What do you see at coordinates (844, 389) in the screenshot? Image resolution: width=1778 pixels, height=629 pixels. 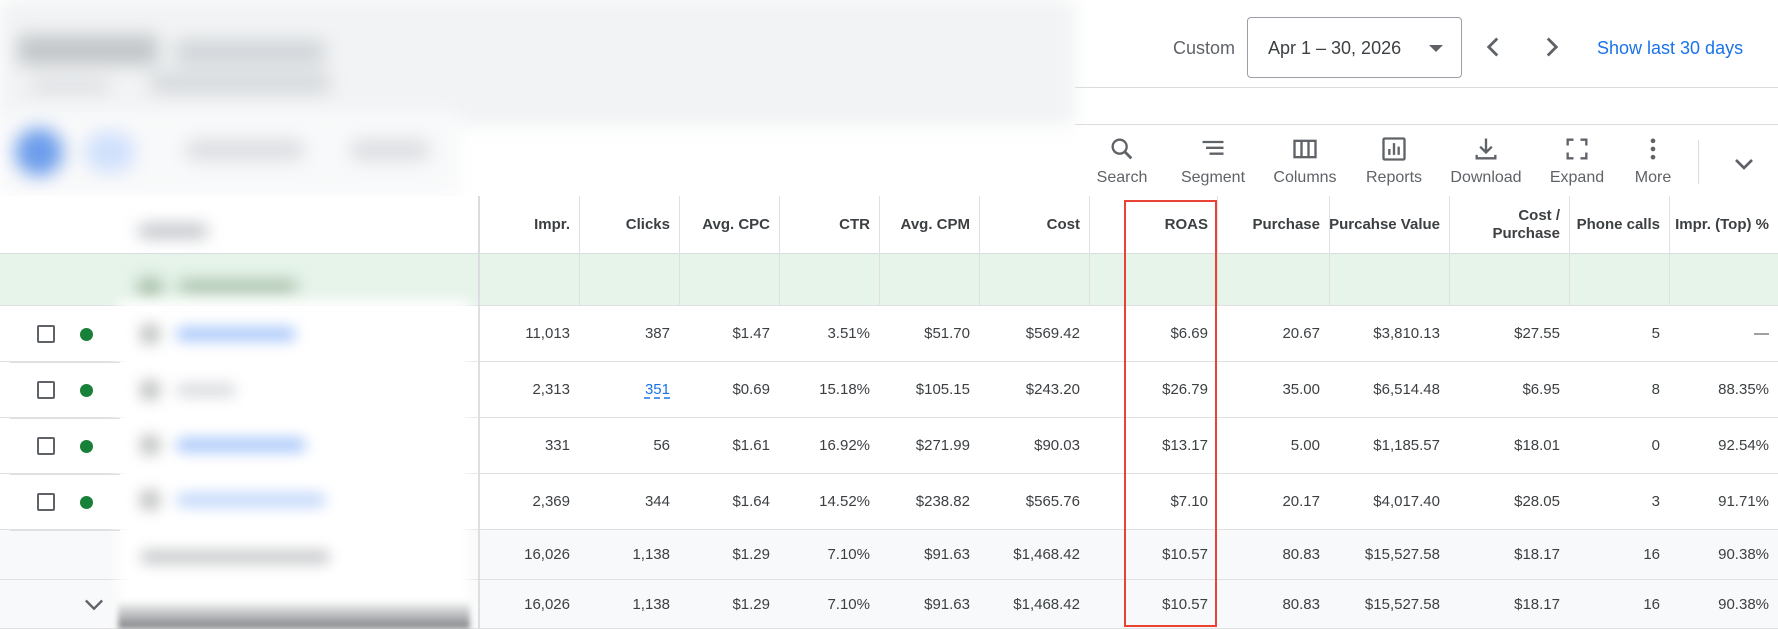 I see `table-cell: 15.18%` at bounding box center [844, 389].